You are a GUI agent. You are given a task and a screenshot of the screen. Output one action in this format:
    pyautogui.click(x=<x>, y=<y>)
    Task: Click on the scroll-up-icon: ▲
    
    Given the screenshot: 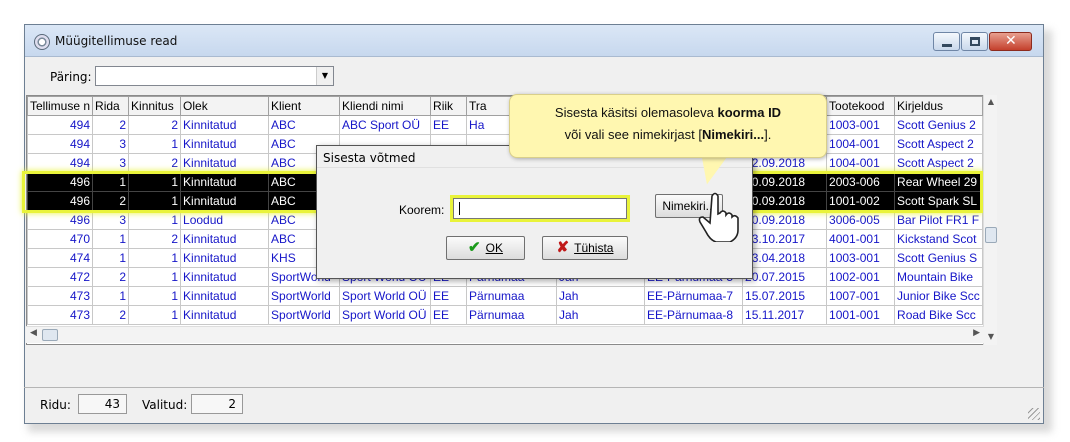 What is the action you would take?
    pyautogui.click(x=991, y=101)
    